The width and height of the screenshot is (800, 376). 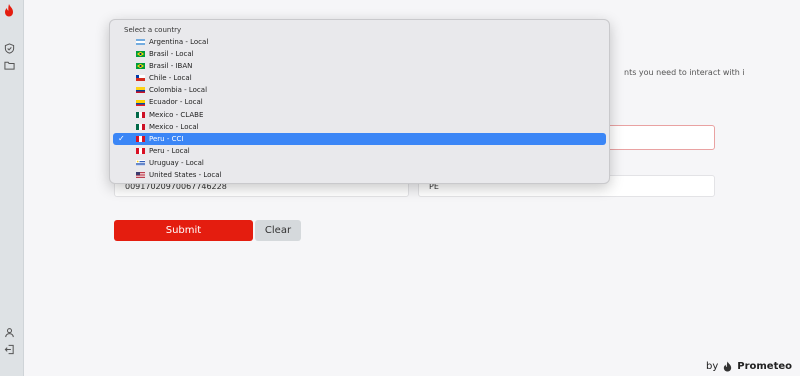 What do you see at coordinates (9, 65) in the screenshot?
I see `folder-icon` at bounding box center [9, 65].